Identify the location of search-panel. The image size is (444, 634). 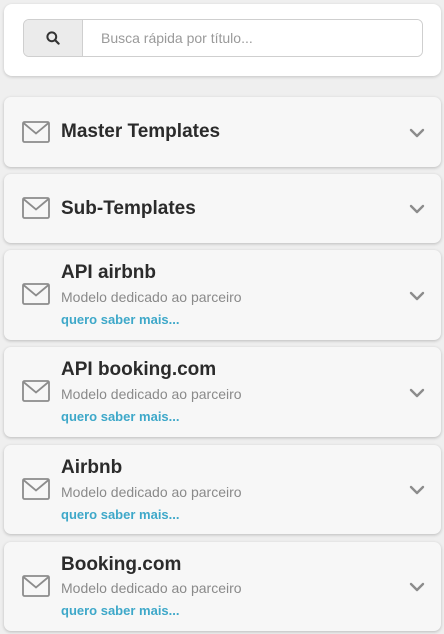
(222, 40).